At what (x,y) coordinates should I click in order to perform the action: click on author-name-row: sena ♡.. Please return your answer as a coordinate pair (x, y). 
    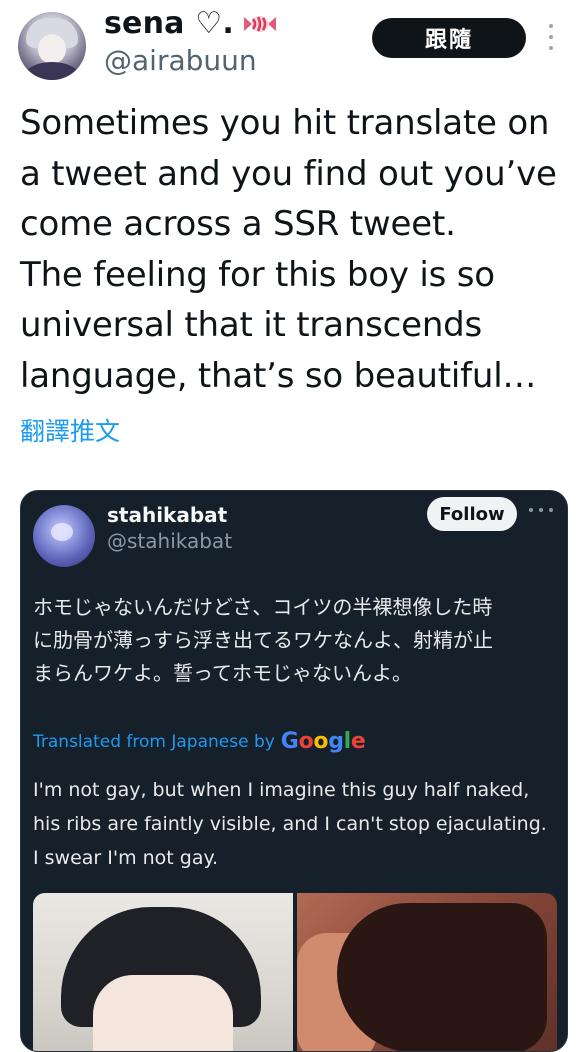
    Looking at the image, I should click on (190, 23).